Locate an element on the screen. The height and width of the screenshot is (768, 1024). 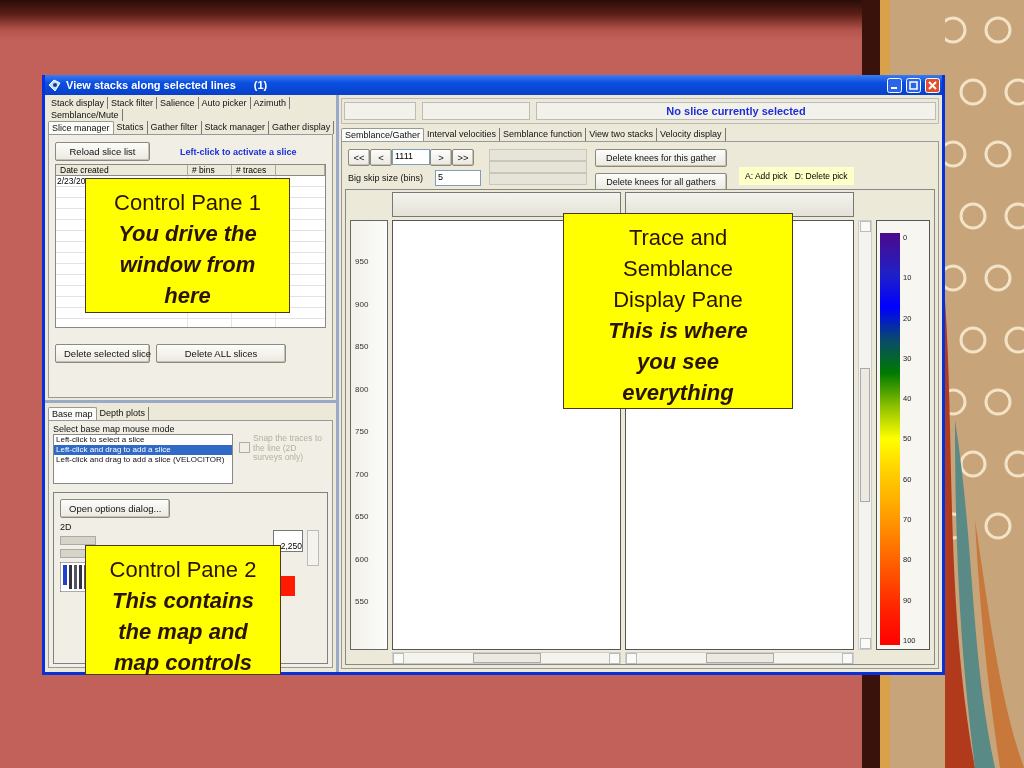
window-count: (1) is located at coordinates (260, 85).